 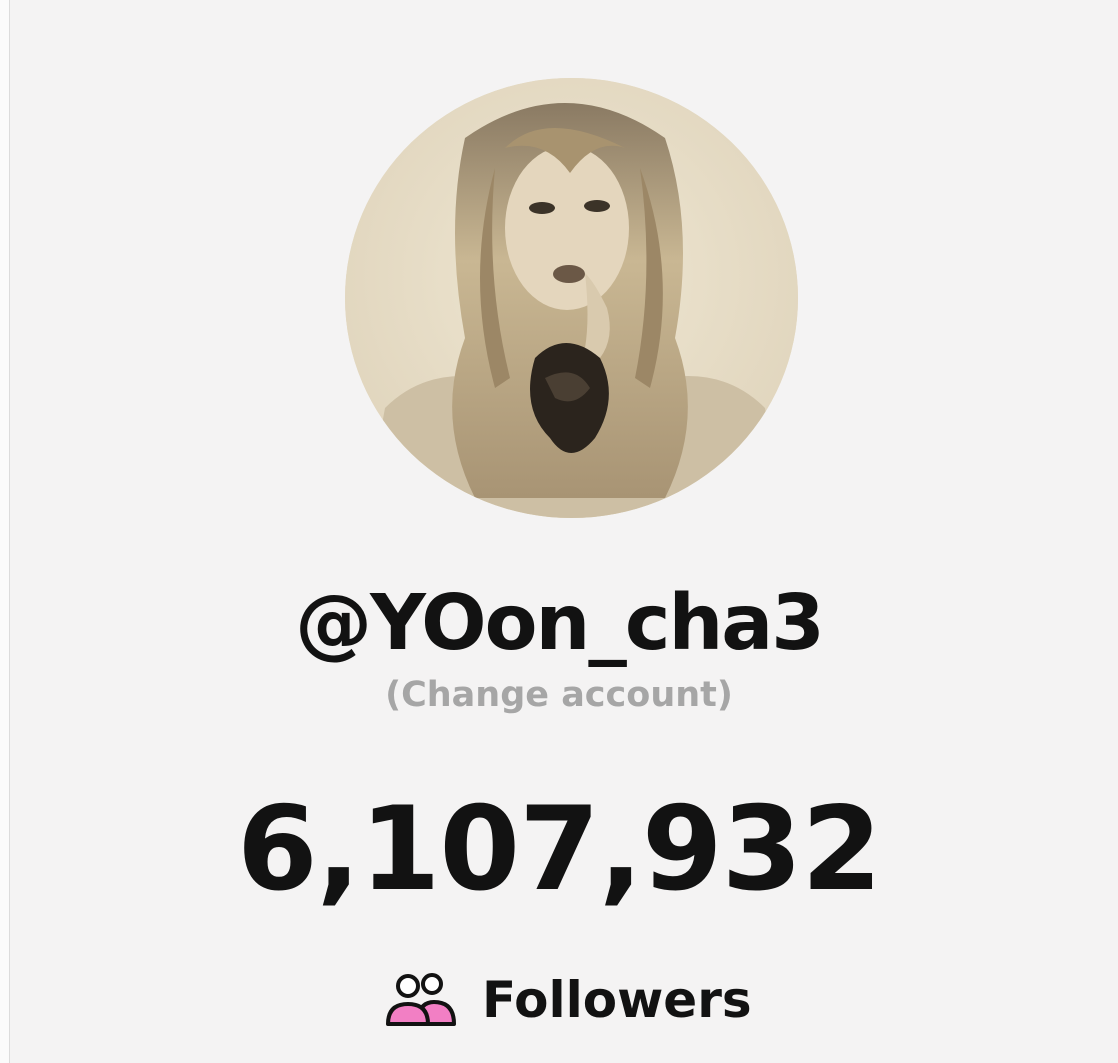 I want to click on followers-label: Followers, so click(x=617, y=1000).